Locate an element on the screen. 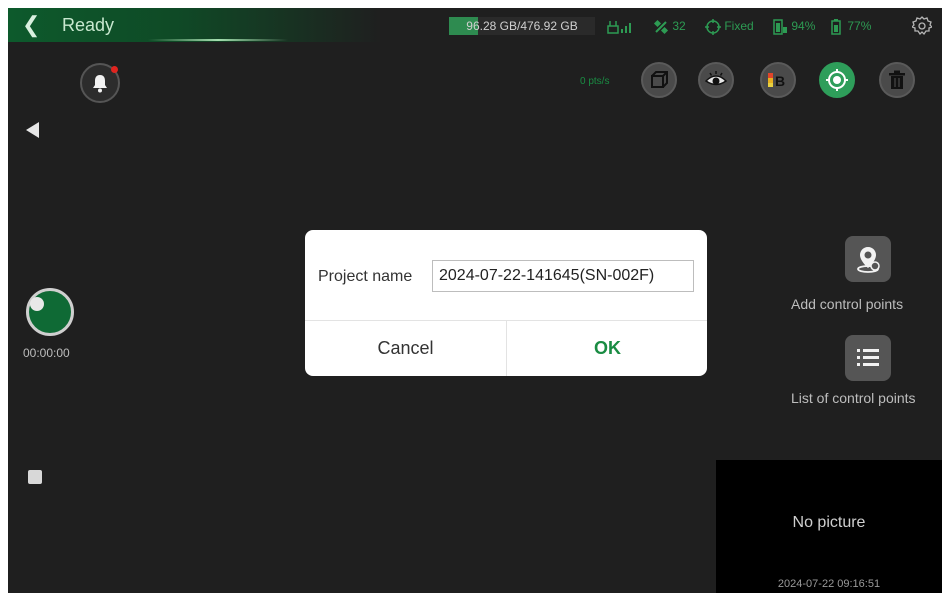 The width and height of the screenshot is (942, 593). add-control-points-label: Add control points is located at coordinates (847, 304).